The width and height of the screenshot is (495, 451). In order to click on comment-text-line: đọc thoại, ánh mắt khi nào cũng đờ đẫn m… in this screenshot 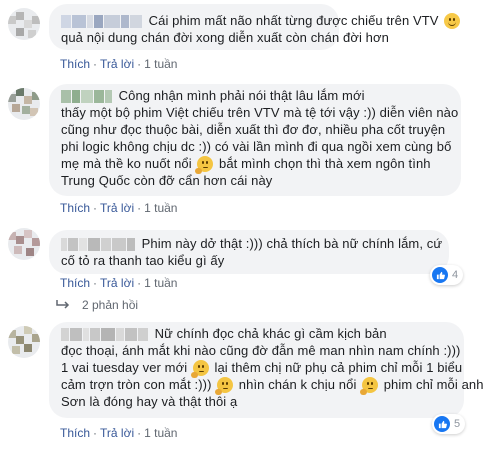, I will do `click(261, 350)`.